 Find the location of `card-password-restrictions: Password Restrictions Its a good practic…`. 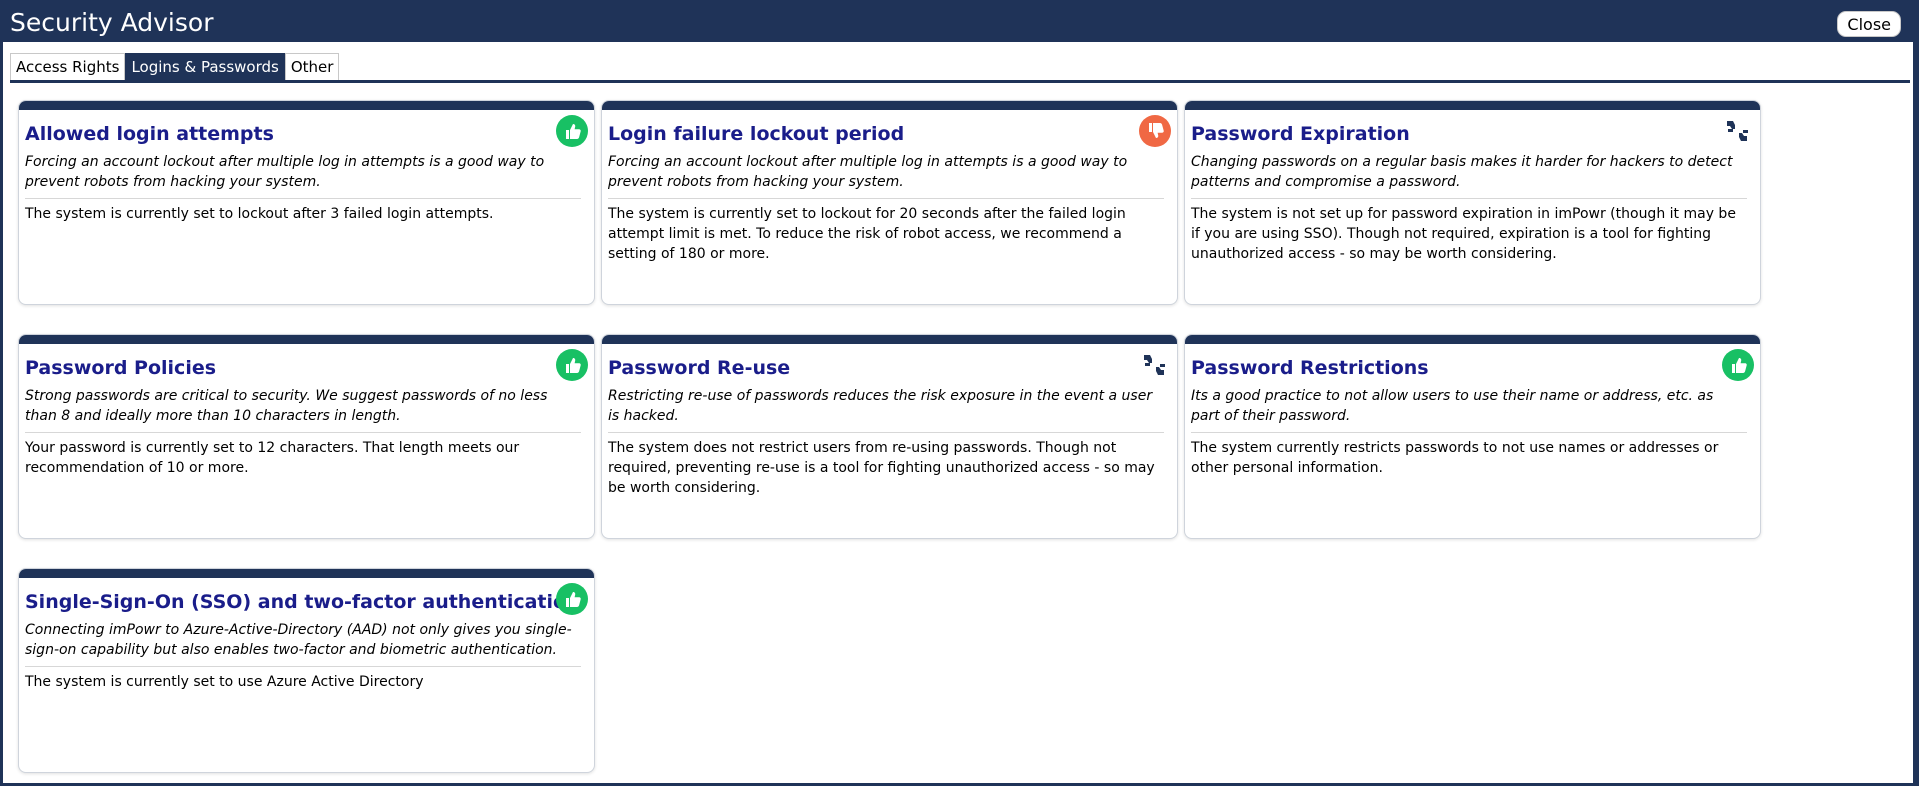

card-password-restrictions: Password Restrictions Its a good practic… is located at coordinates (1472, 436).